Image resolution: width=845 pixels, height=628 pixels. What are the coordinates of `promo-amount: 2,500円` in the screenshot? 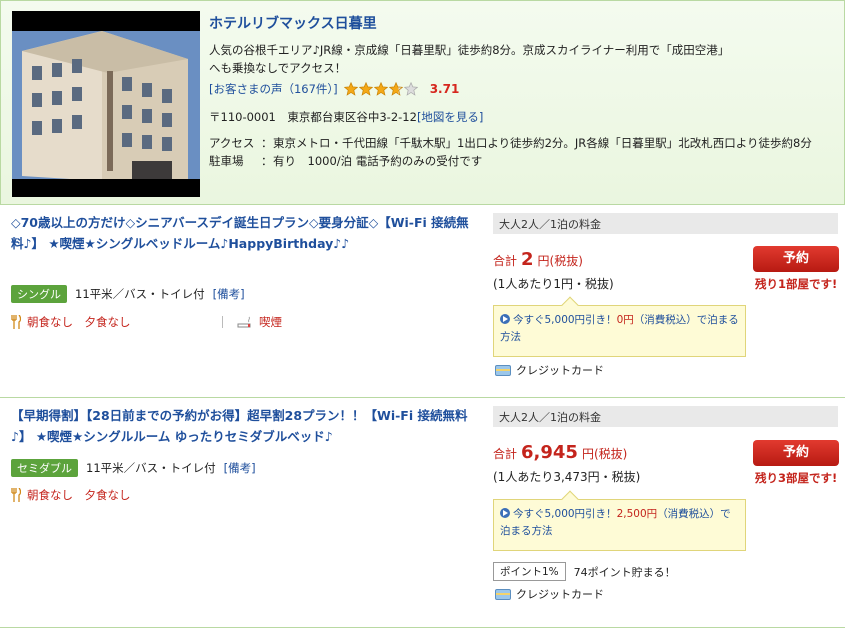 It's located at (637, 514).